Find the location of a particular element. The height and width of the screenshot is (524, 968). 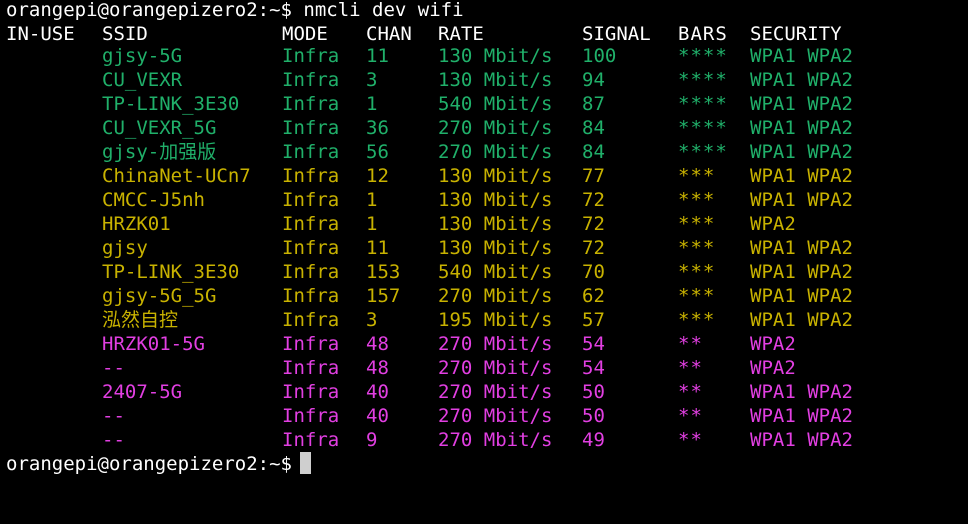

cell-signal: 49 is located at coordinates (593, 440).